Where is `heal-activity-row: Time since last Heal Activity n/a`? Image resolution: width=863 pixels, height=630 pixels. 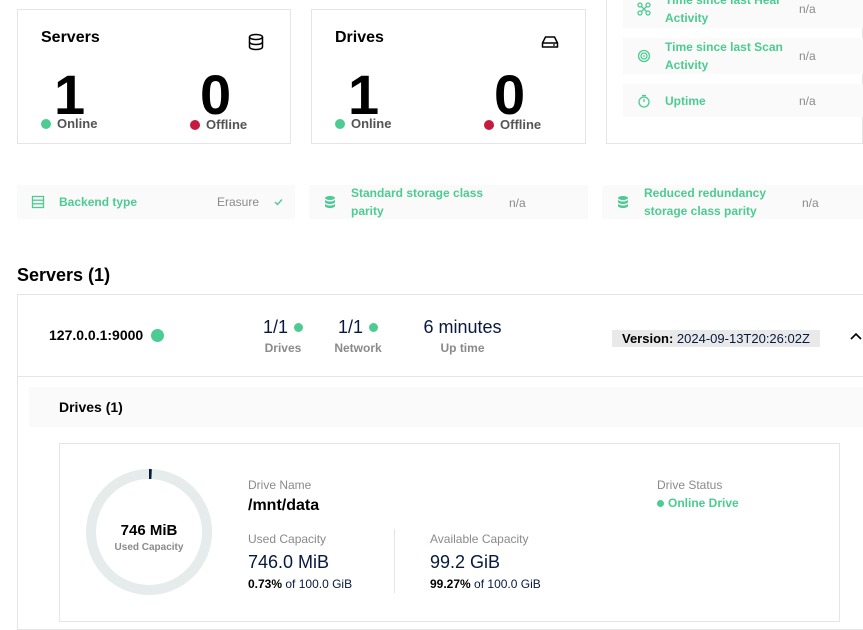
heal-activity-row: Time since last Heal Activity n/a is located at coordinates (743, 14).